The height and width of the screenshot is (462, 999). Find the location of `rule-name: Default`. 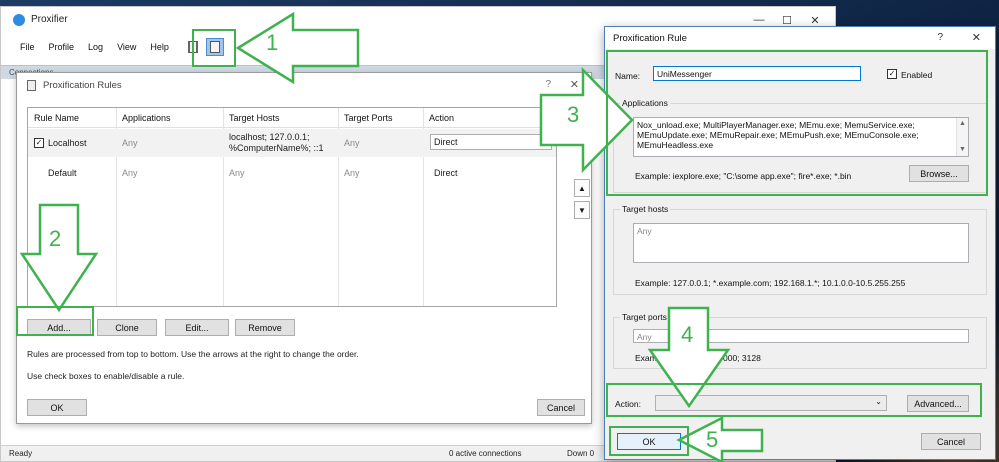

rule-name: Default is located at coordinates (62, 173).